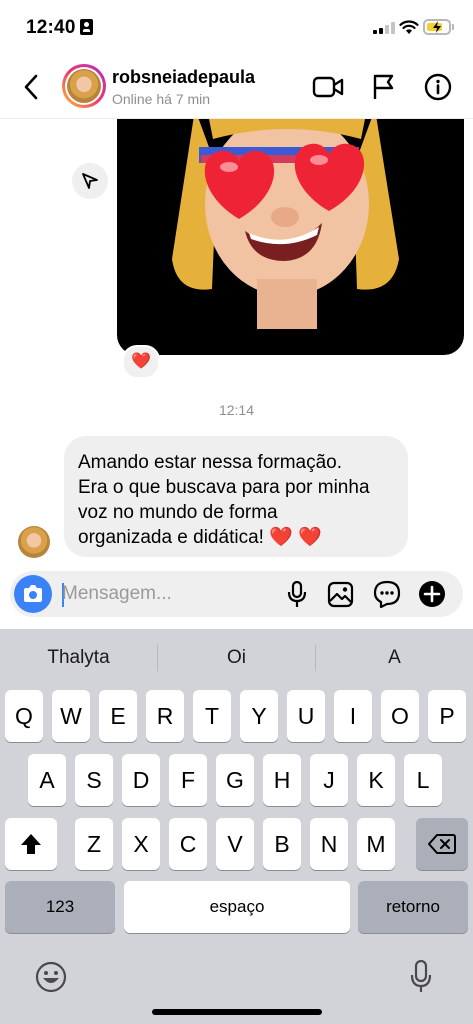 The image size is (473, 1024). I want to click on key-y: Y, so click(259, 716).